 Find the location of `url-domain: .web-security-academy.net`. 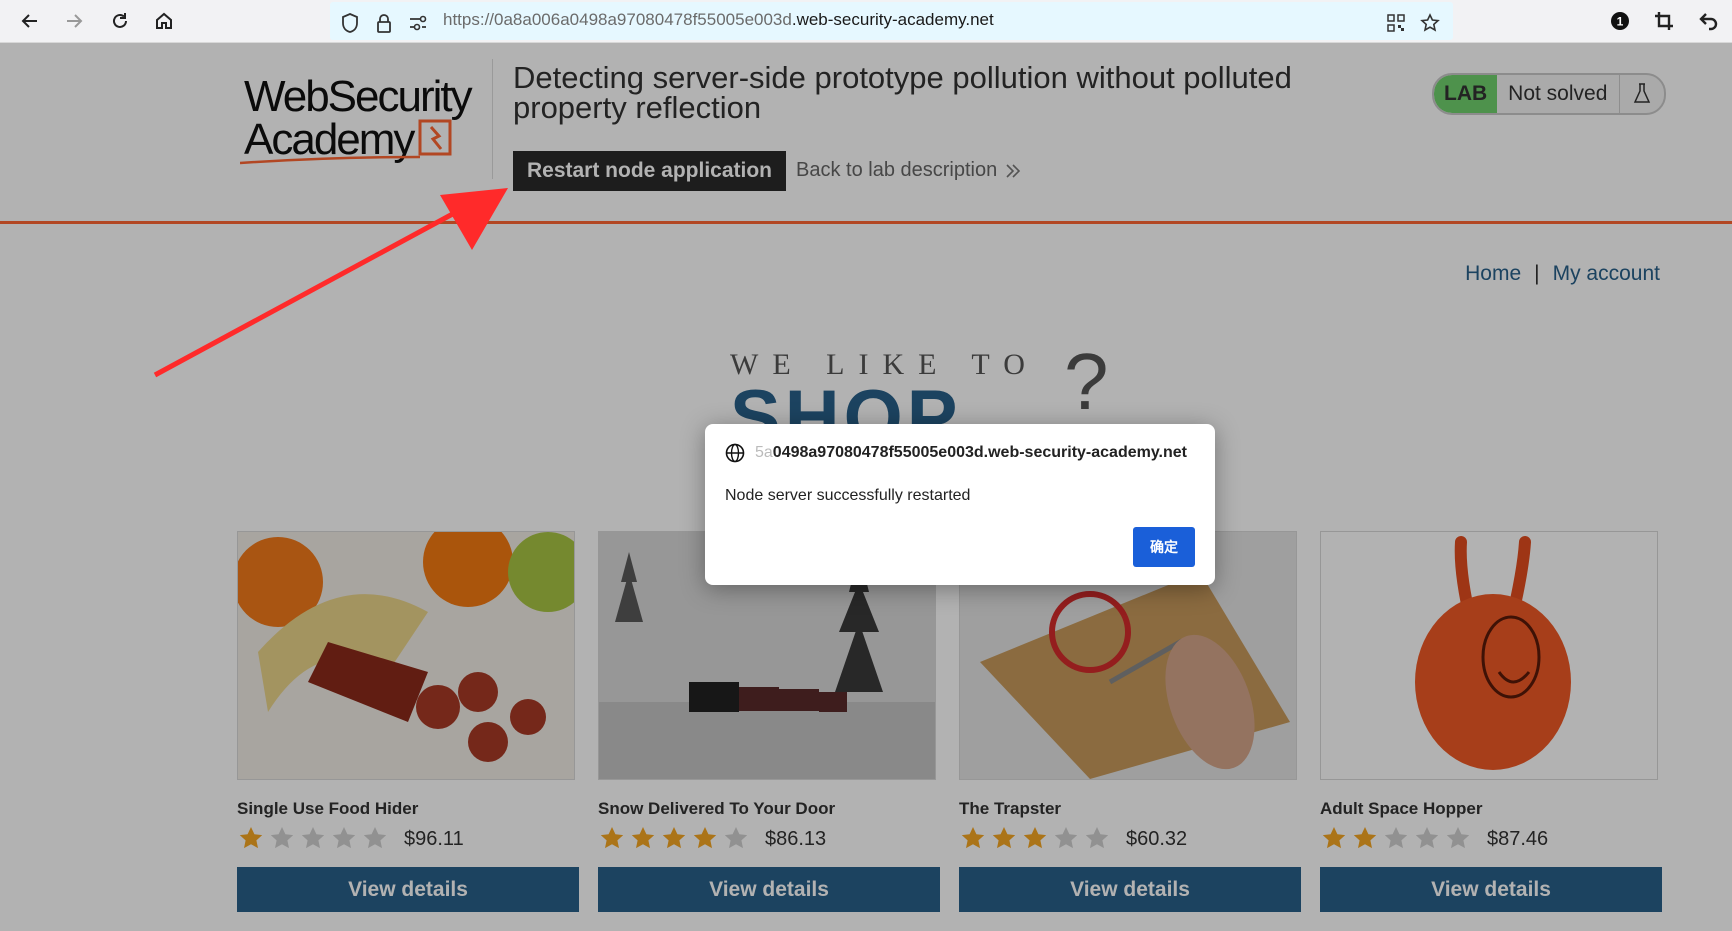

url-domain: .web-security-academy.net is located at coordinates (892, 19).